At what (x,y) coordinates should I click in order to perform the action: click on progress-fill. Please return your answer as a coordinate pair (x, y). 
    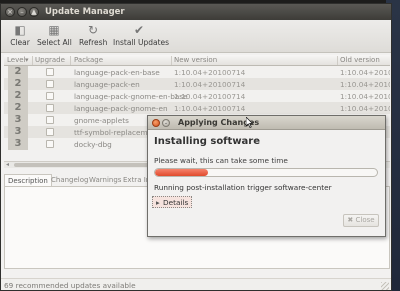
    Looking at the image, I should click on (182, 172).